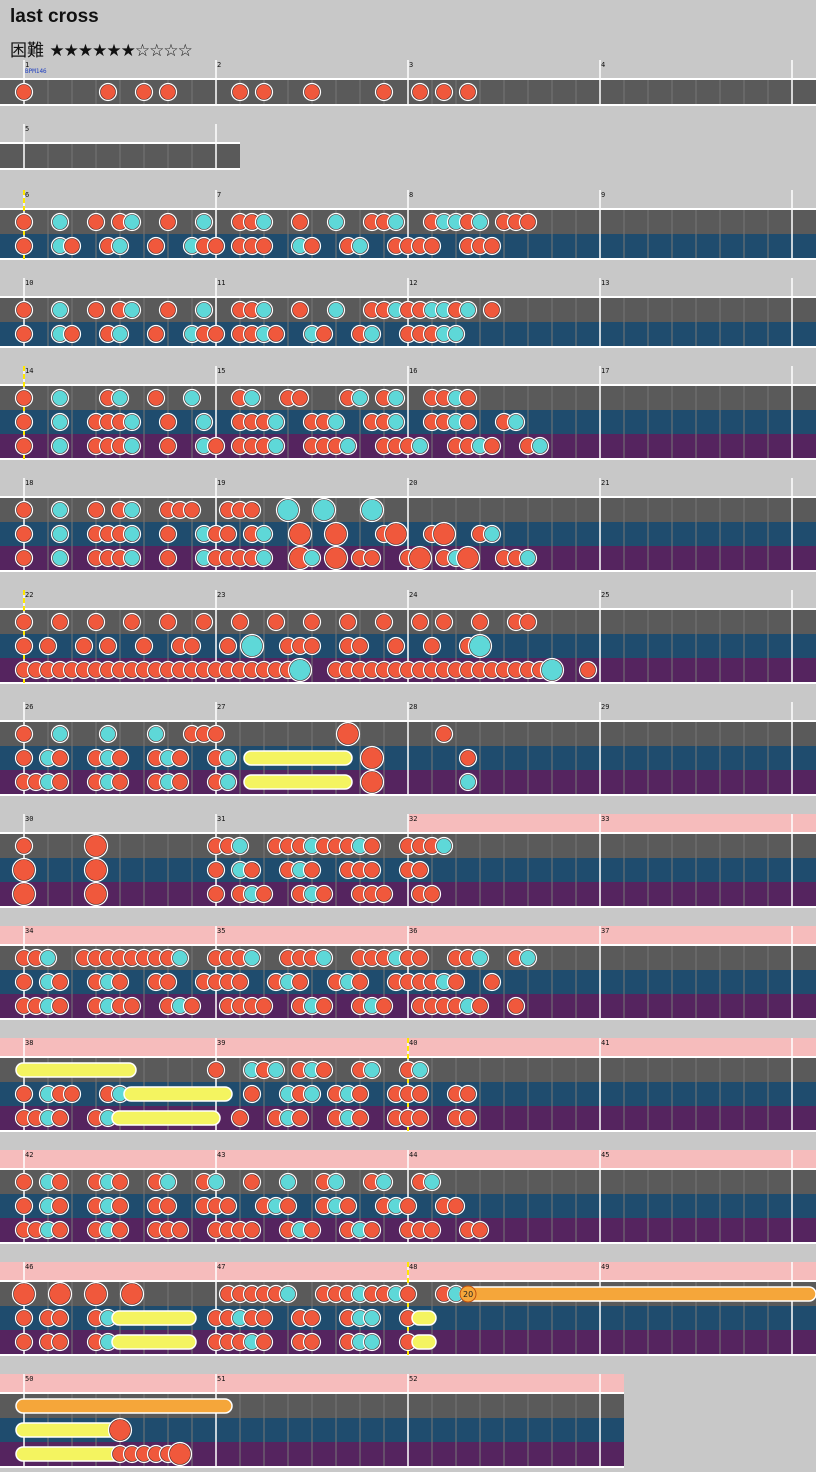 The image size is (816, 1472). Describe the element at coordinates (605, 1267) in the screenshot. I see `measure-number: 49` at that location.